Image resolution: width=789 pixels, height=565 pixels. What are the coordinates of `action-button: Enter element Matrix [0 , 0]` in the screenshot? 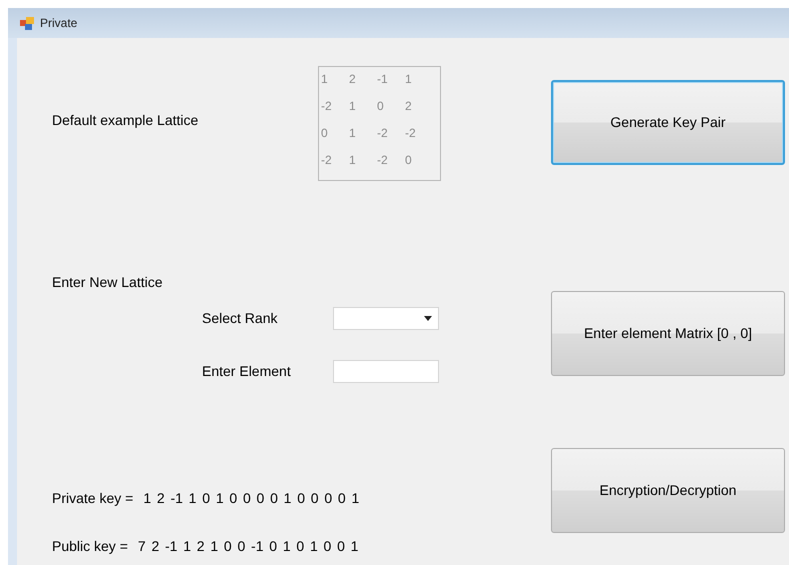 It's located at (668, 333).